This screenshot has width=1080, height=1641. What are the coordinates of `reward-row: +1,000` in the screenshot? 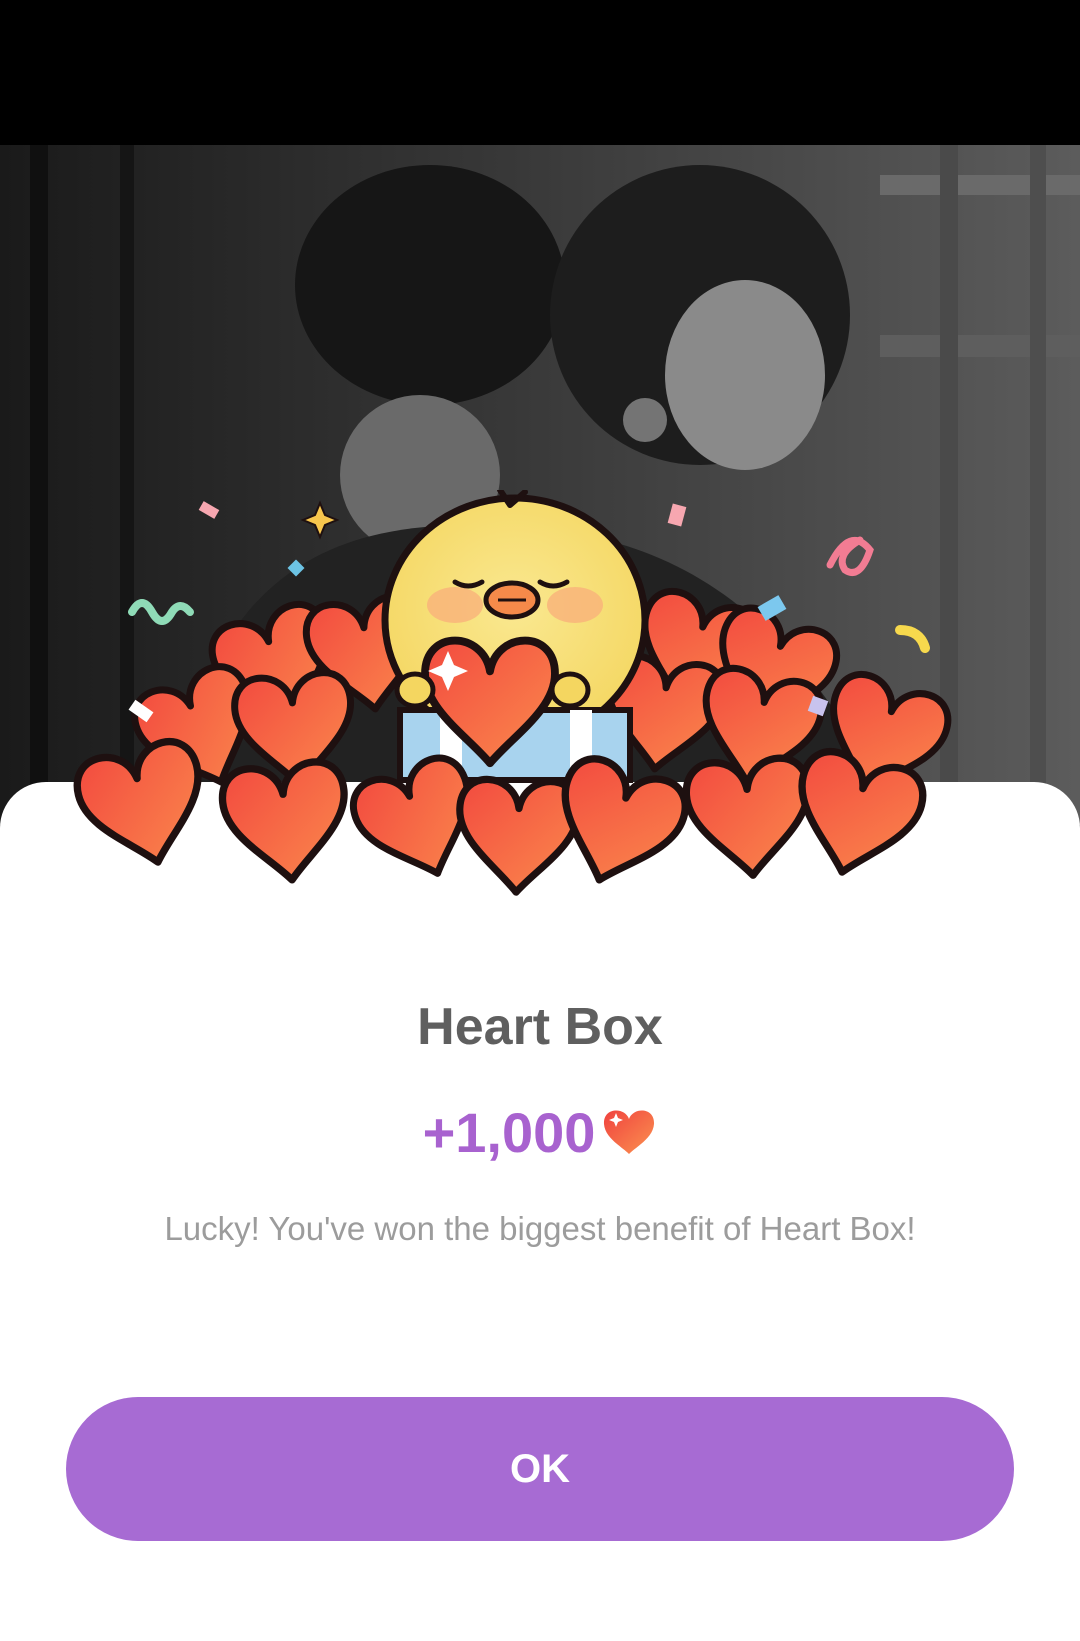 It's located at (540, 1132).